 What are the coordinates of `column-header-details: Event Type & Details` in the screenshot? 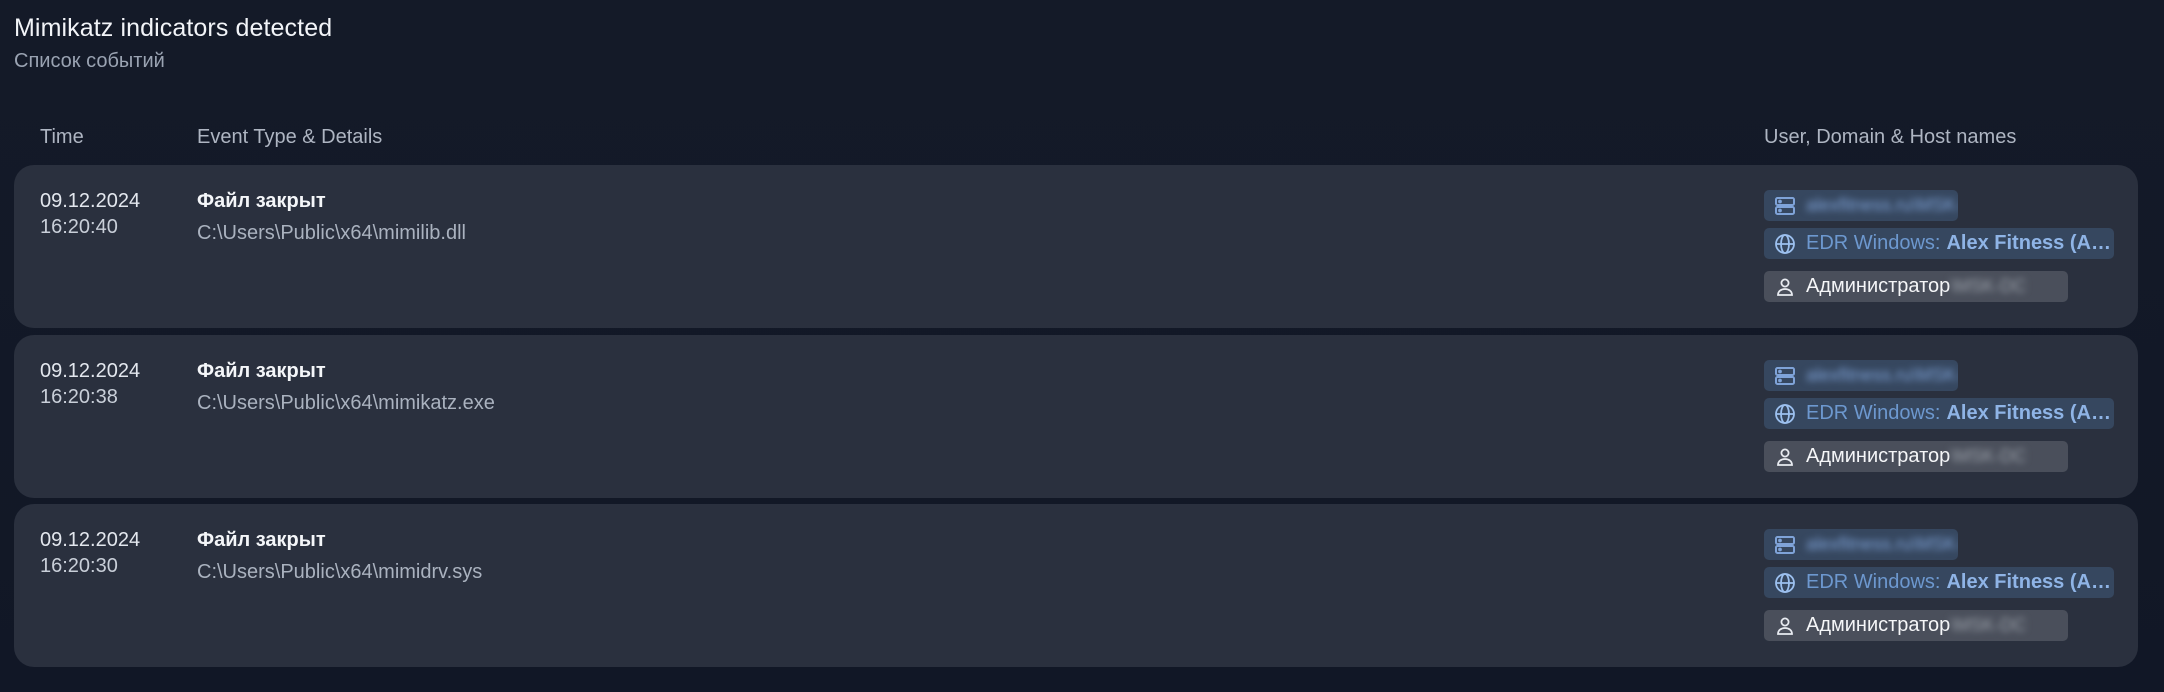 It's located at (289, 137).